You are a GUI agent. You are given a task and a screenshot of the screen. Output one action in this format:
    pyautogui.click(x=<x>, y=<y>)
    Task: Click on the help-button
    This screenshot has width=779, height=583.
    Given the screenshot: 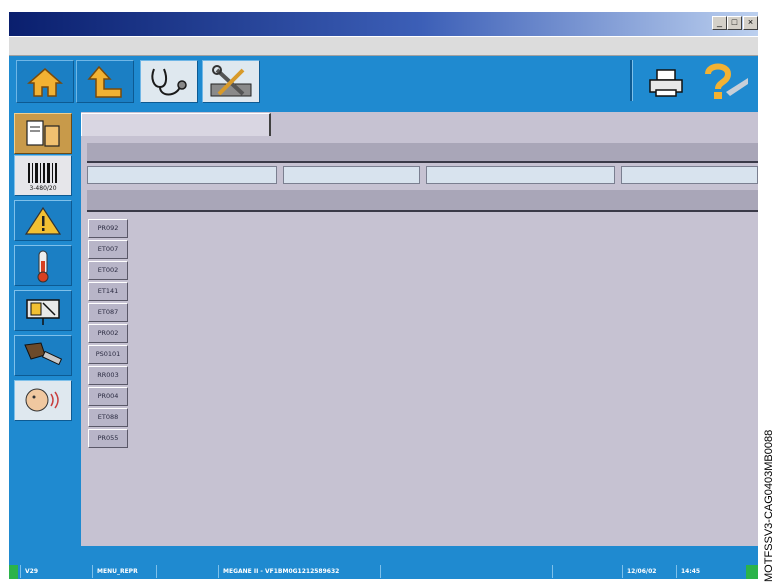 What is the action you would take?
    pyautogui.click(x=725, y=82)
    